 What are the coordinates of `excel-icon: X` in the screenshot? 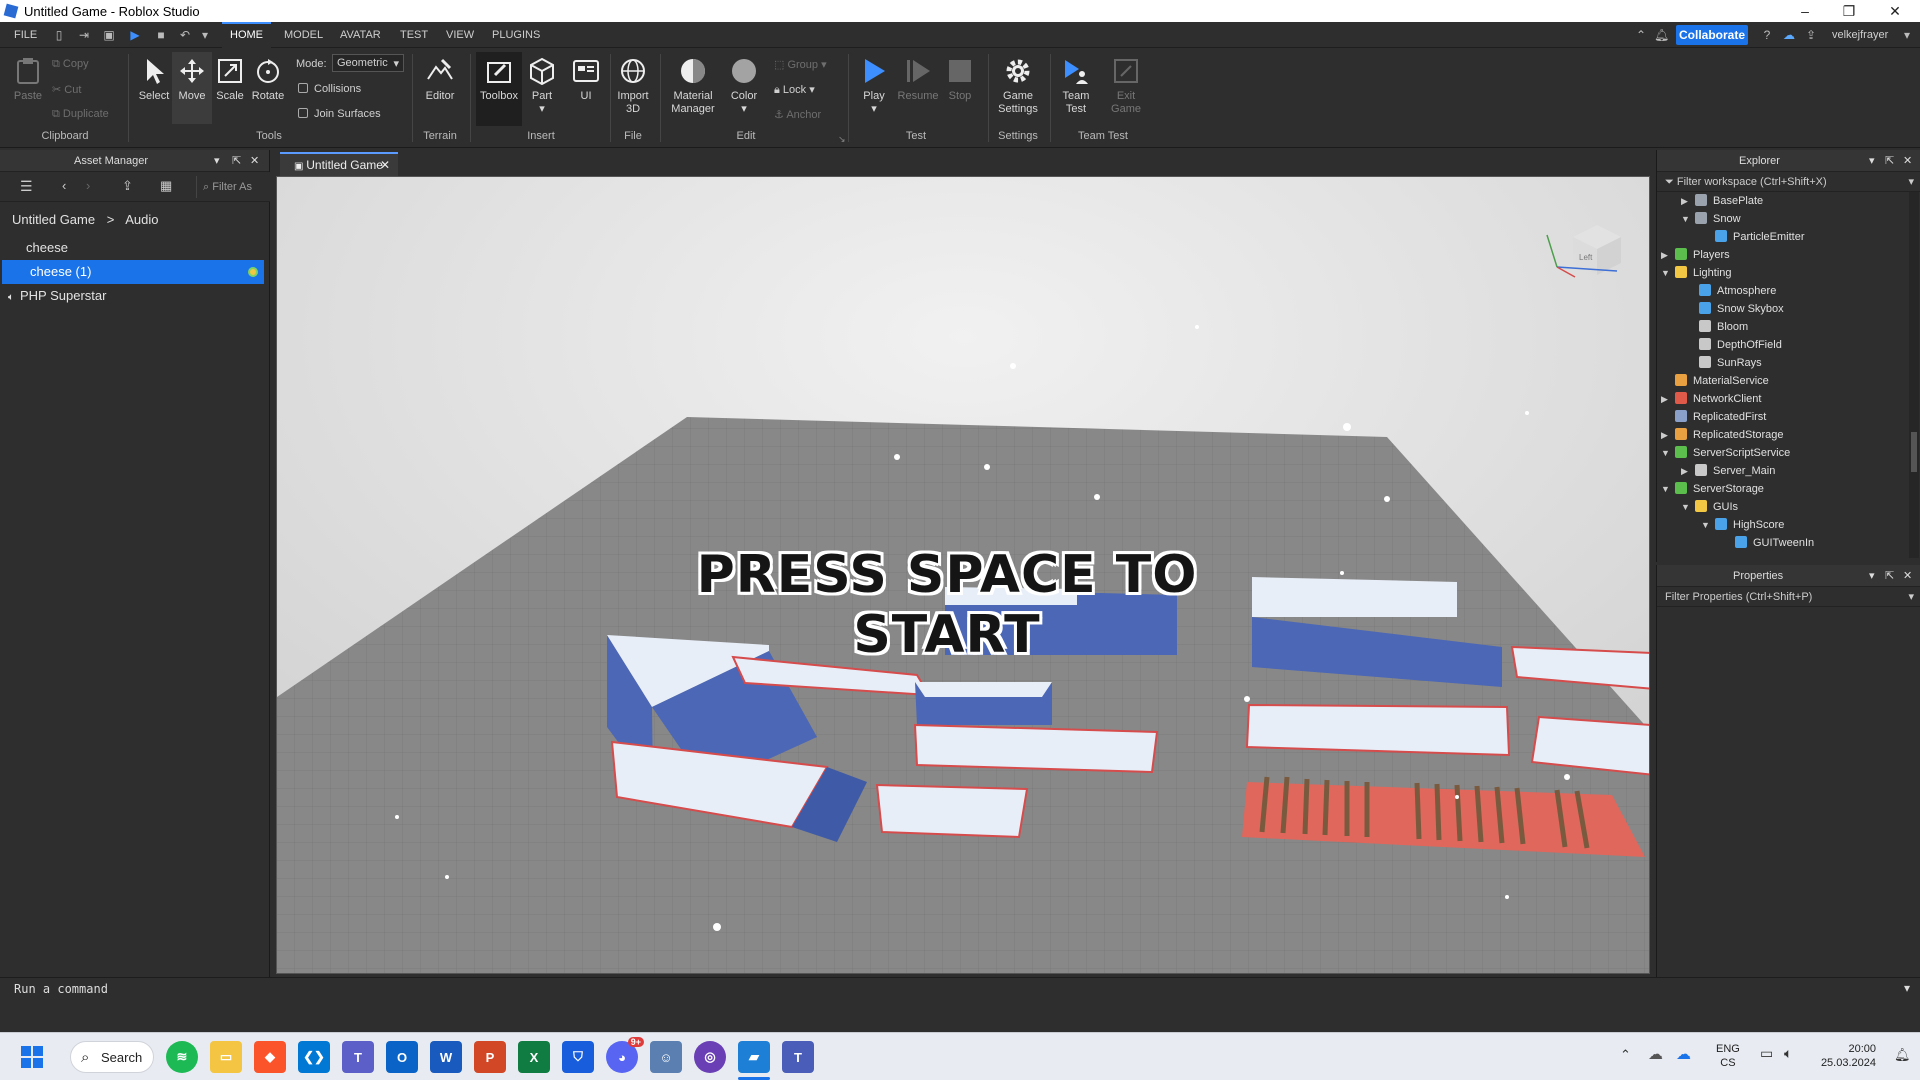 It's located at (534, 1057).